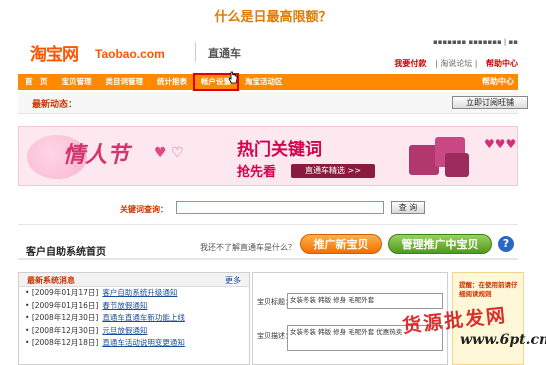 The width and height of the screenshot is (546, 365). Describe the element at coordinates (144, 209) in the screenshot. I see `search-label: 关键词查询：` at that location.